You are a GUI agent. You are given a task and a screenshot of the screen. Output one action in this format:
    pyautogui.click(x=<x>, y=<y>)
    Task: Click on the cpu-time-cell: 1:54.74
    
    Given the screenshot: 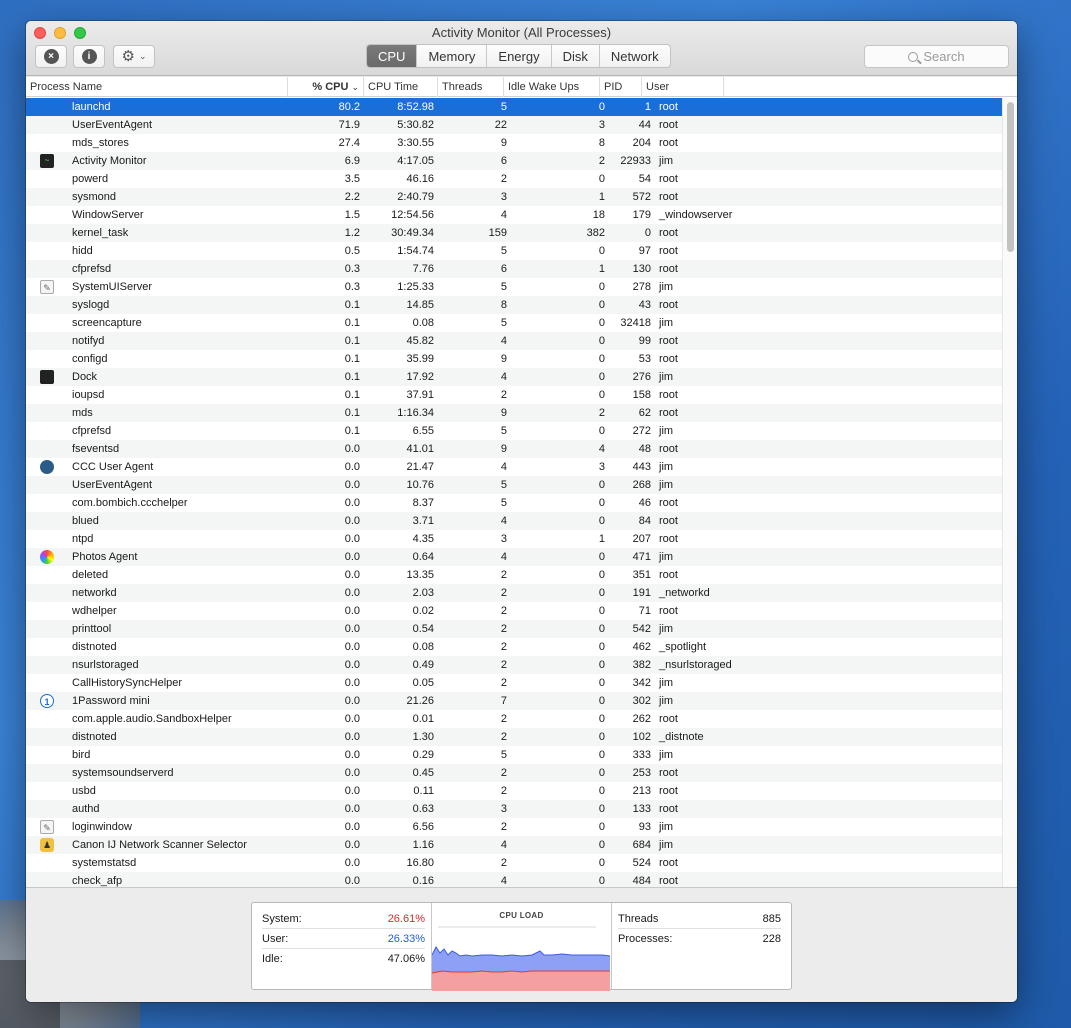 What is the action you would take?
    pyautogui.click(x=415, y=251)
    